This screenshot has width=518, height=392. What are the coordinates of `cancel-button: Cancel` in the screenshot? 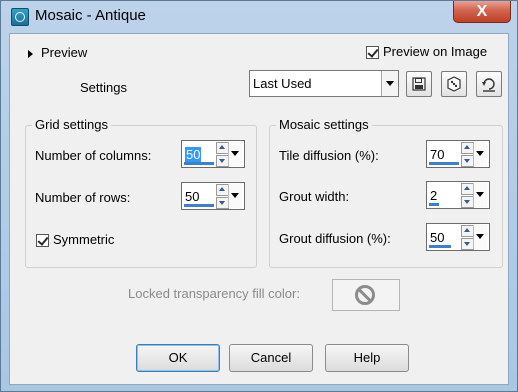 It's located at (271, 358).